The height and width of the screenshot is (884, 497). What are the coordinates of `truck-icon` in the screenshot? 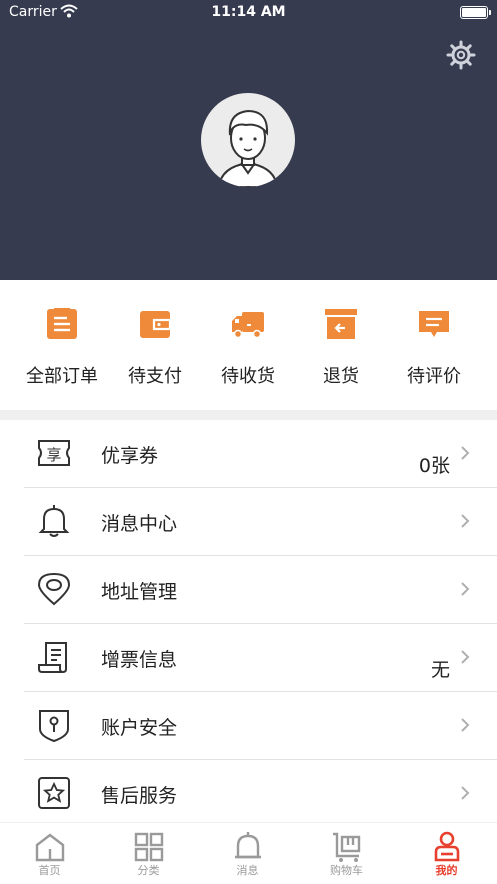 It's located at (248, 325).